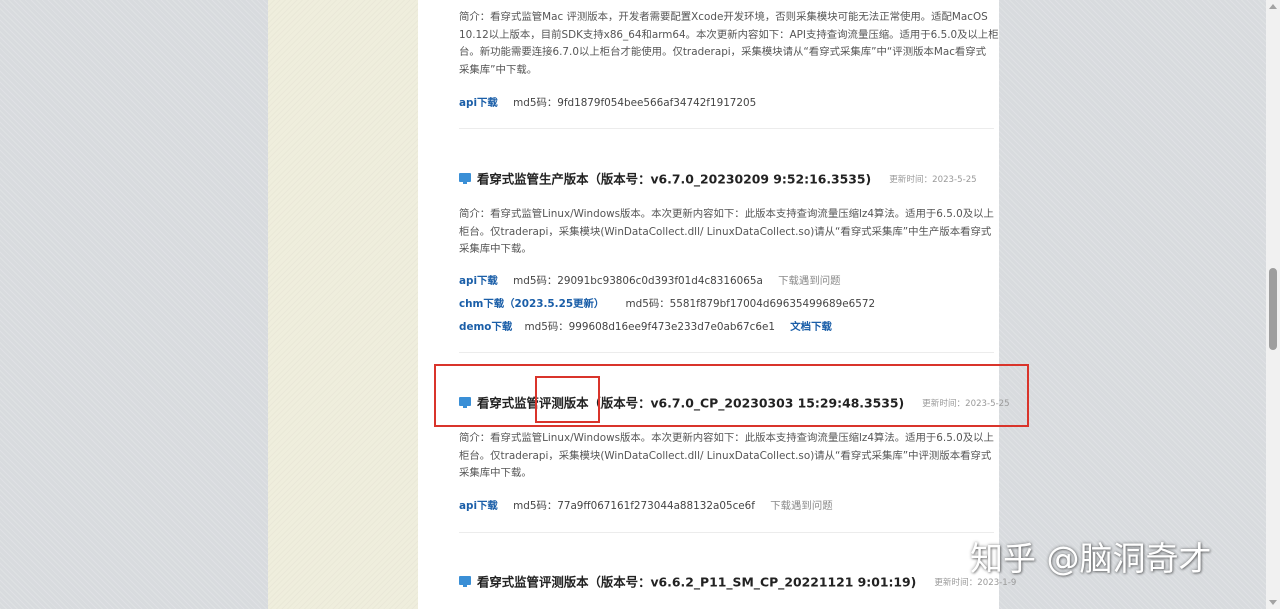 This screenshot has height=609, width=1280. What do you see at coordinates (750, 304) in the screenshot?
I see `production-chm-md5: md5码：5581f879bf17004d69635499689e6572` at bounding box center [750, 304].